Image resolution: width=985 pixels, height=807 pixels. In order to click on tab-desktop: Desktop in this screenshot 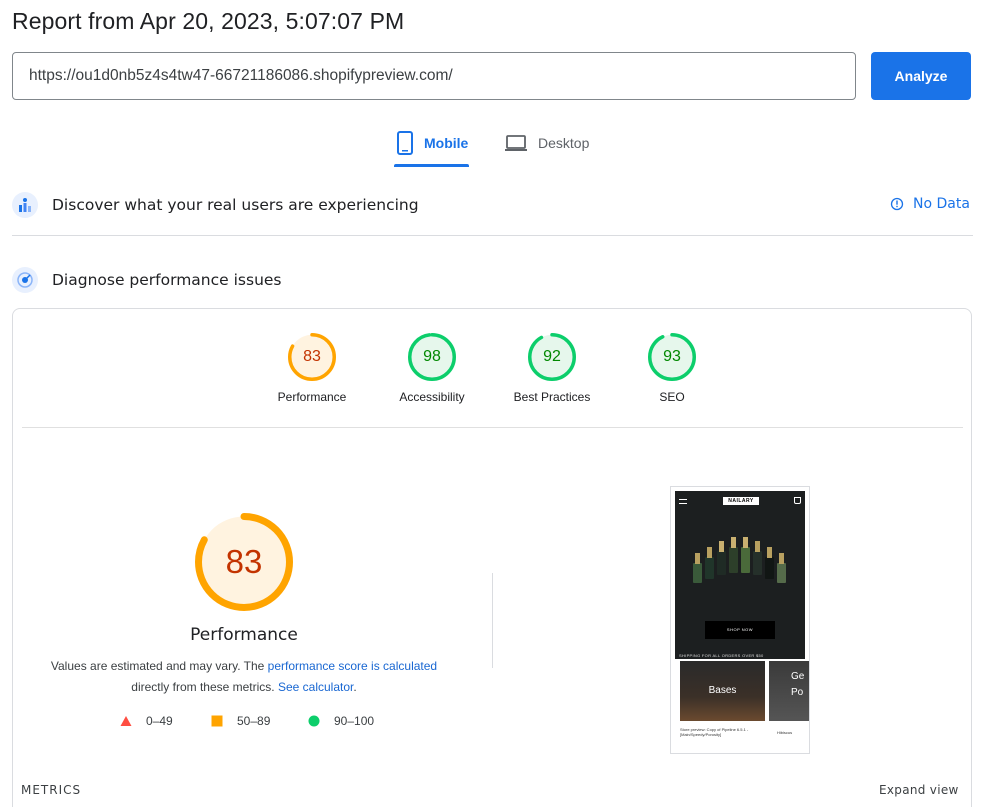, I will do `click(546, 148)`.